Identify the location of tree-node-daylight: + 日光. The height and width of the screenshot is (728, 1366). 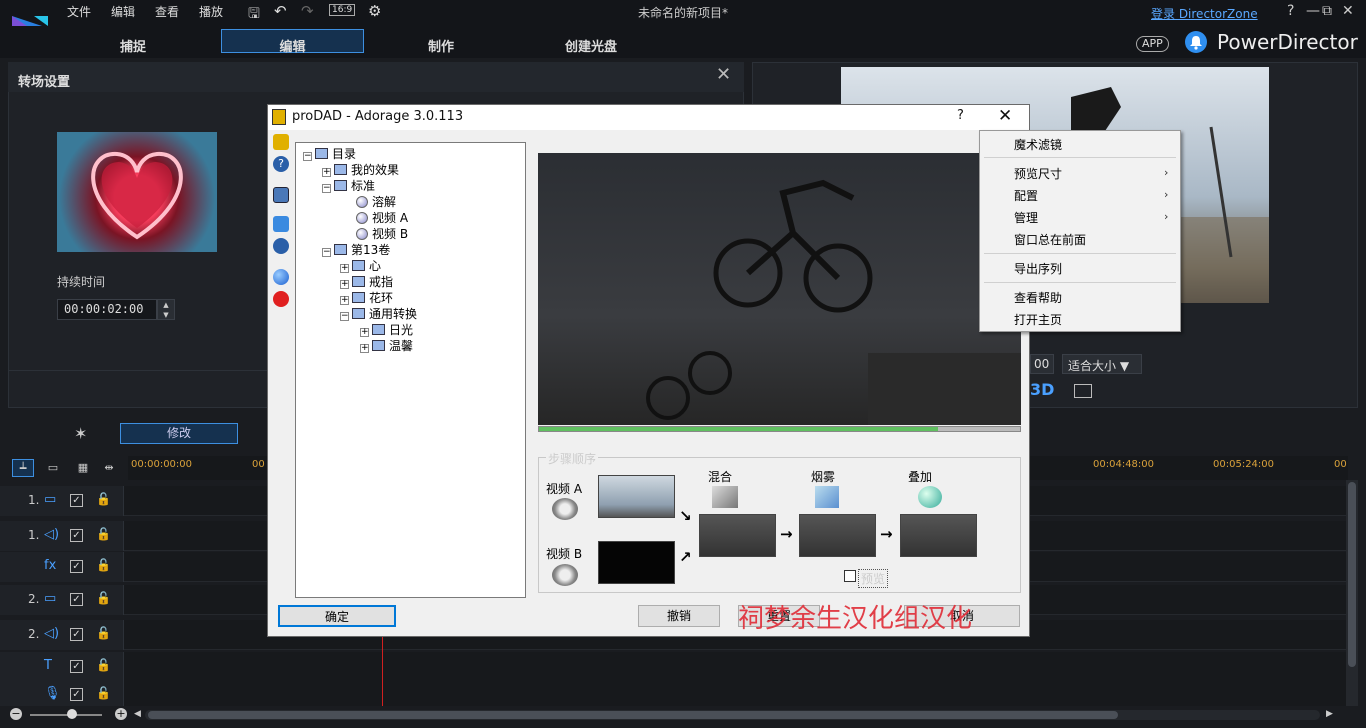
(386, 329).